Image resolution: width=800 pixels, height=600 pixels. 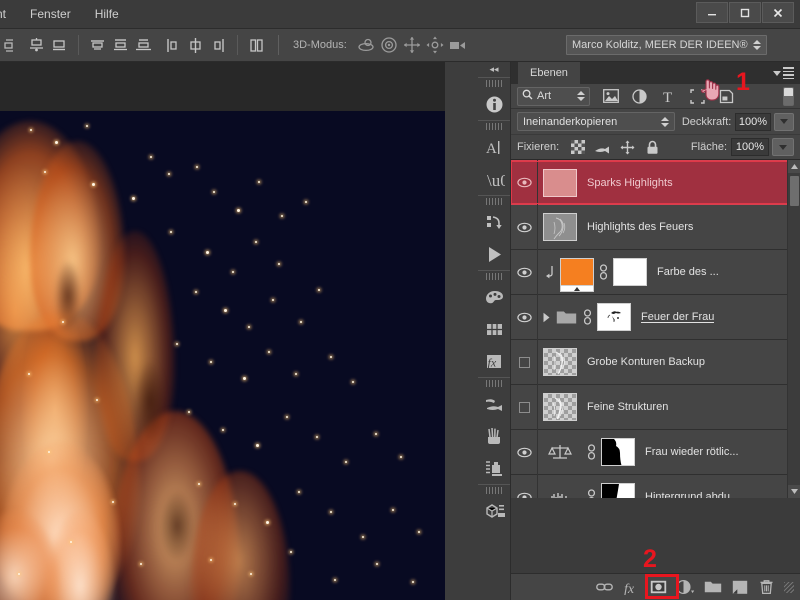 I want to click on filter-adjustment-icon, so click(x=639, y=96).